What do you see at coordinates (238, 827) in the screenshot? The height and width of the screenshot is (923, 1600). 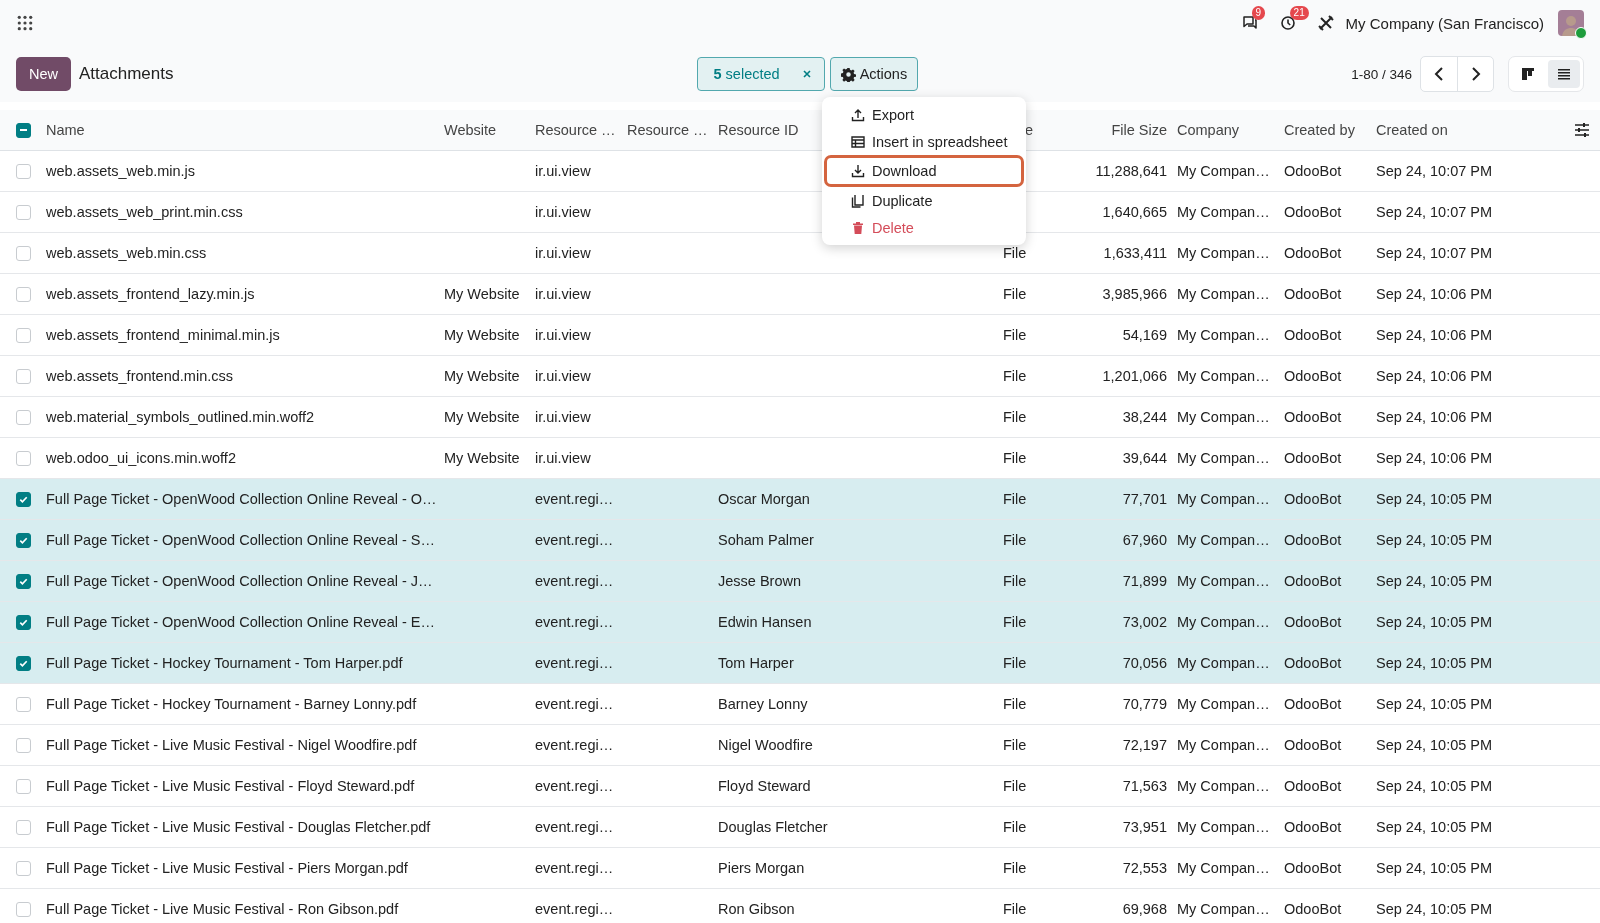 I see `file-name: Full Page Ticket - Live Music Festival - Douglas Fletcher.pdf` at bounding box center [238, 827].